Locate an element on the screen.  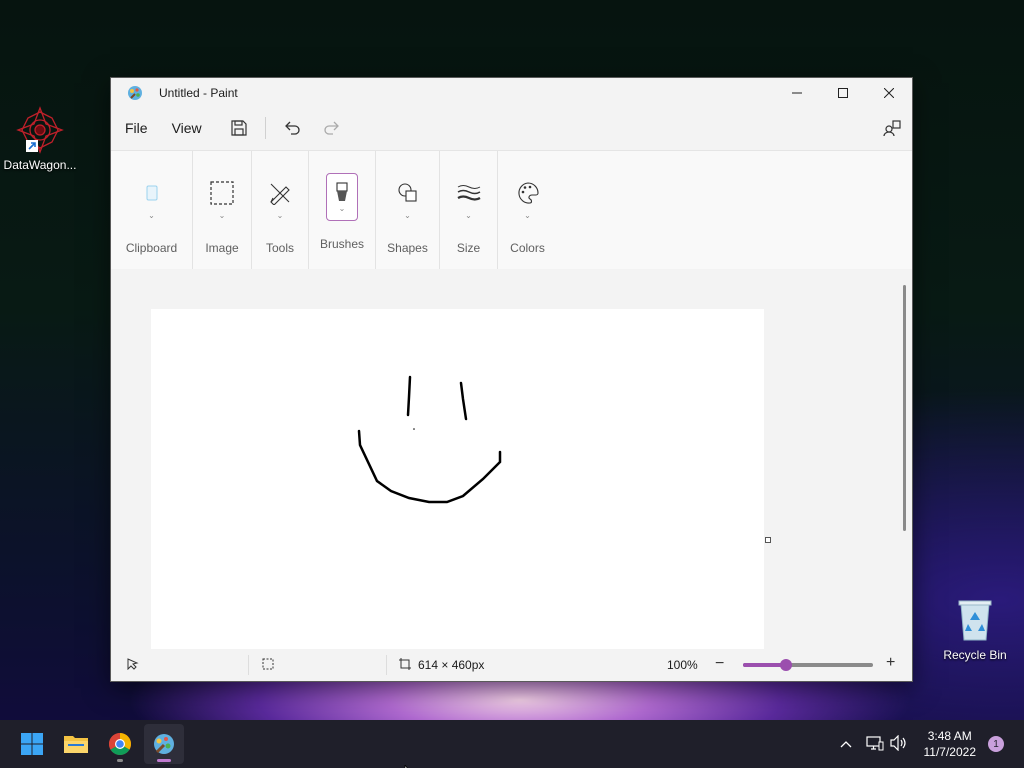
maximize-icon is located at coordinates (843, 93).